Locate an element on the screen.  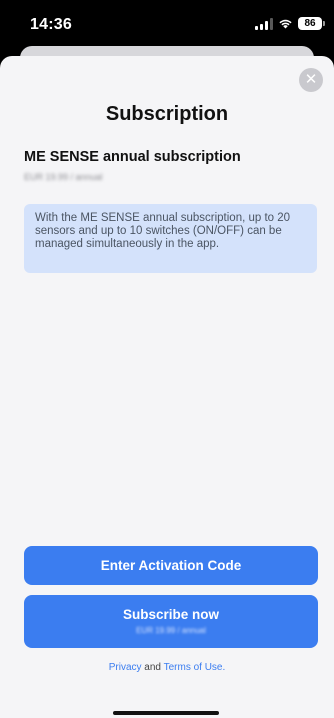
subscribe-button-label: Subscribe now is located at coordinates (171, 614).